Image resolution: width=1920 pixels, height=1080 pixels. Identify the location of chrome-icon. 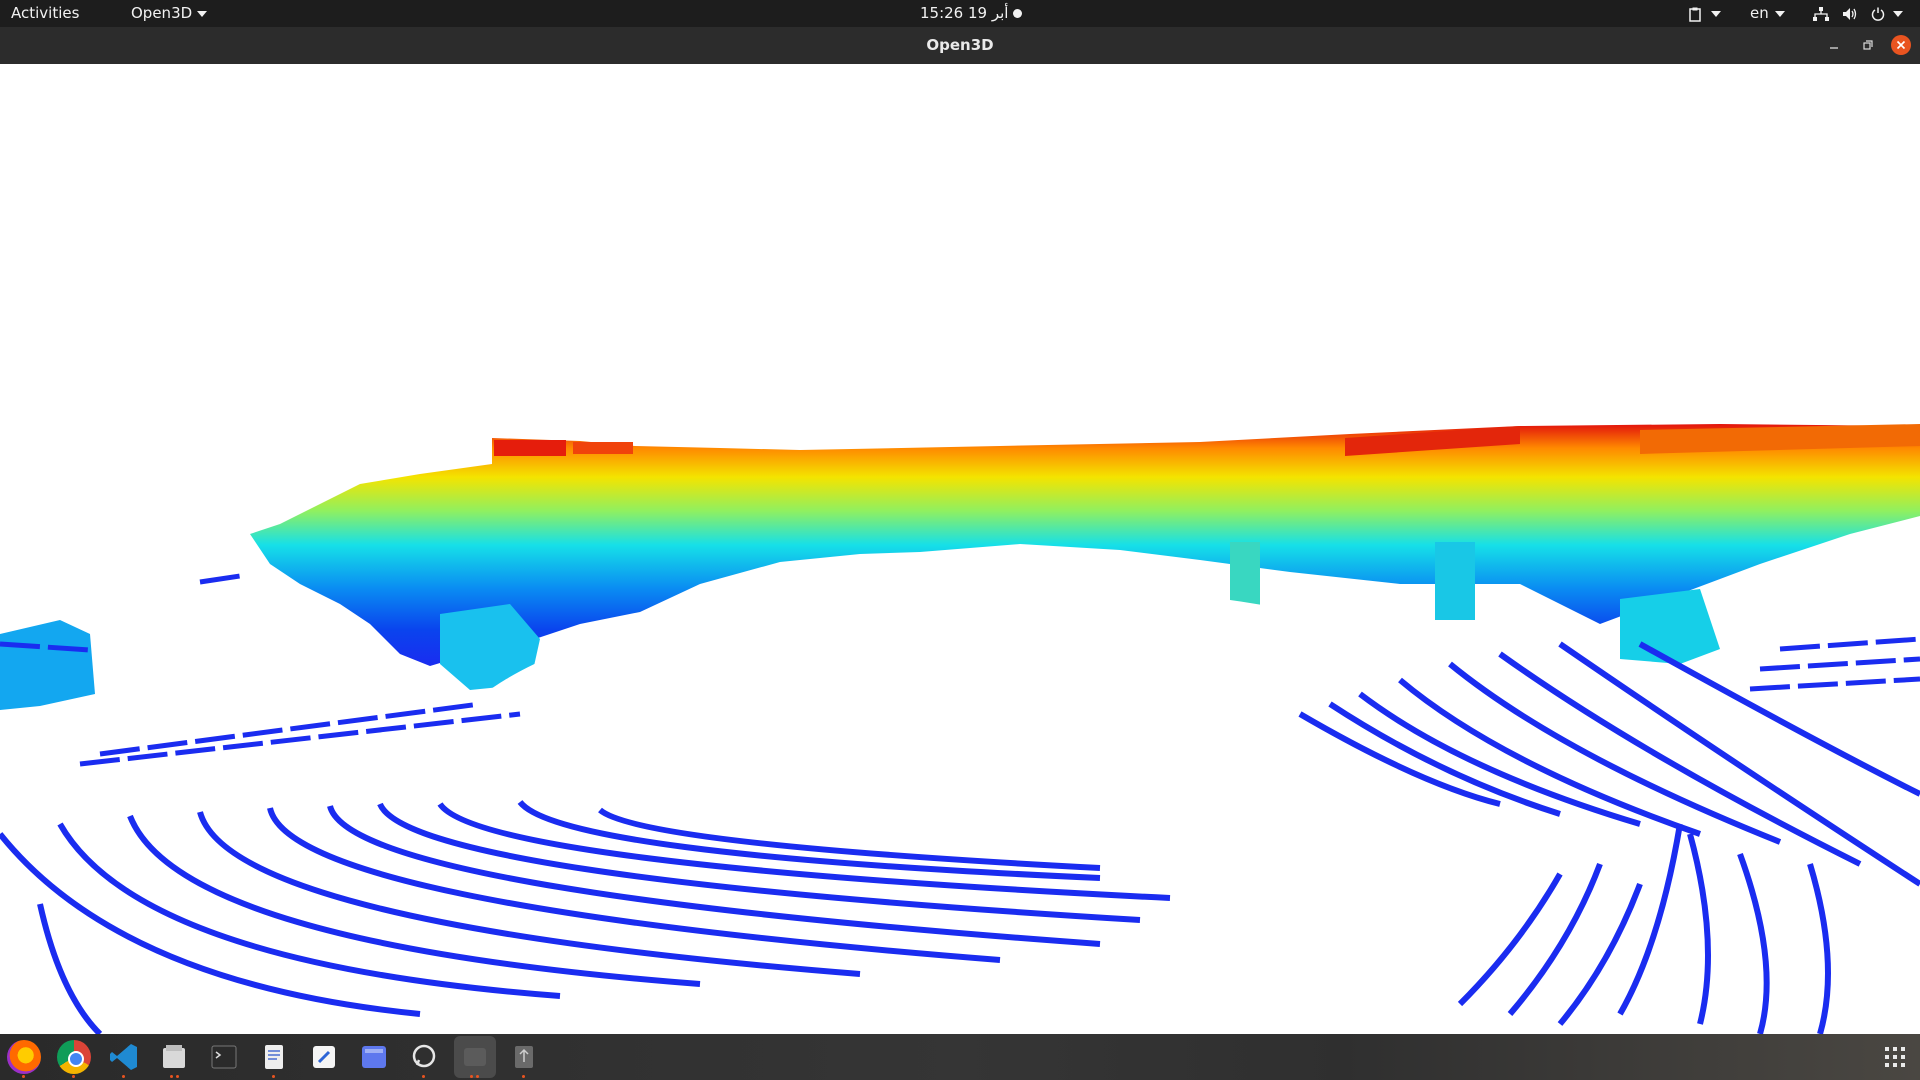
(74, 1057).